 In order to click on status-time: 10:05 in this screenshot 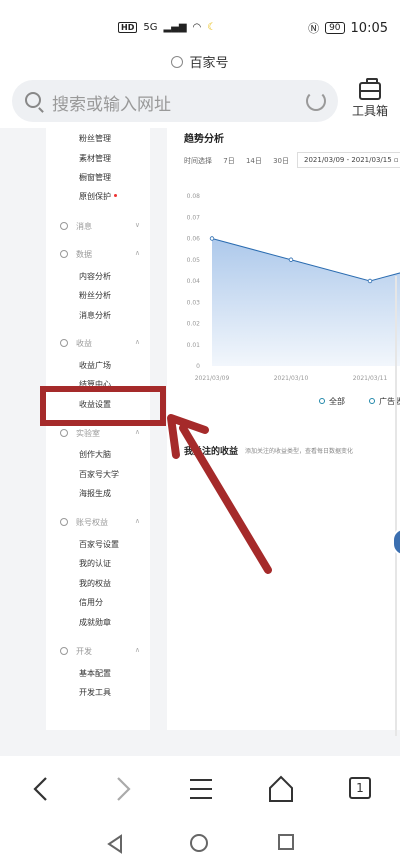, I will do `click(369, 28)`.